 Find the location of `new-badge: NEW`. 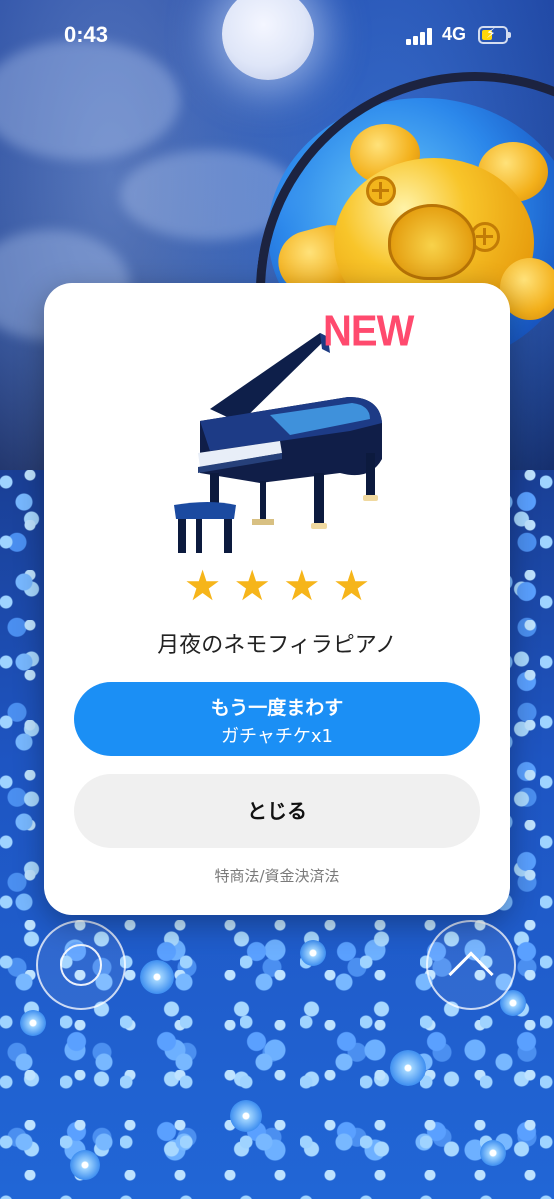

new-badge: NEW is located at coordinates (368, 331).